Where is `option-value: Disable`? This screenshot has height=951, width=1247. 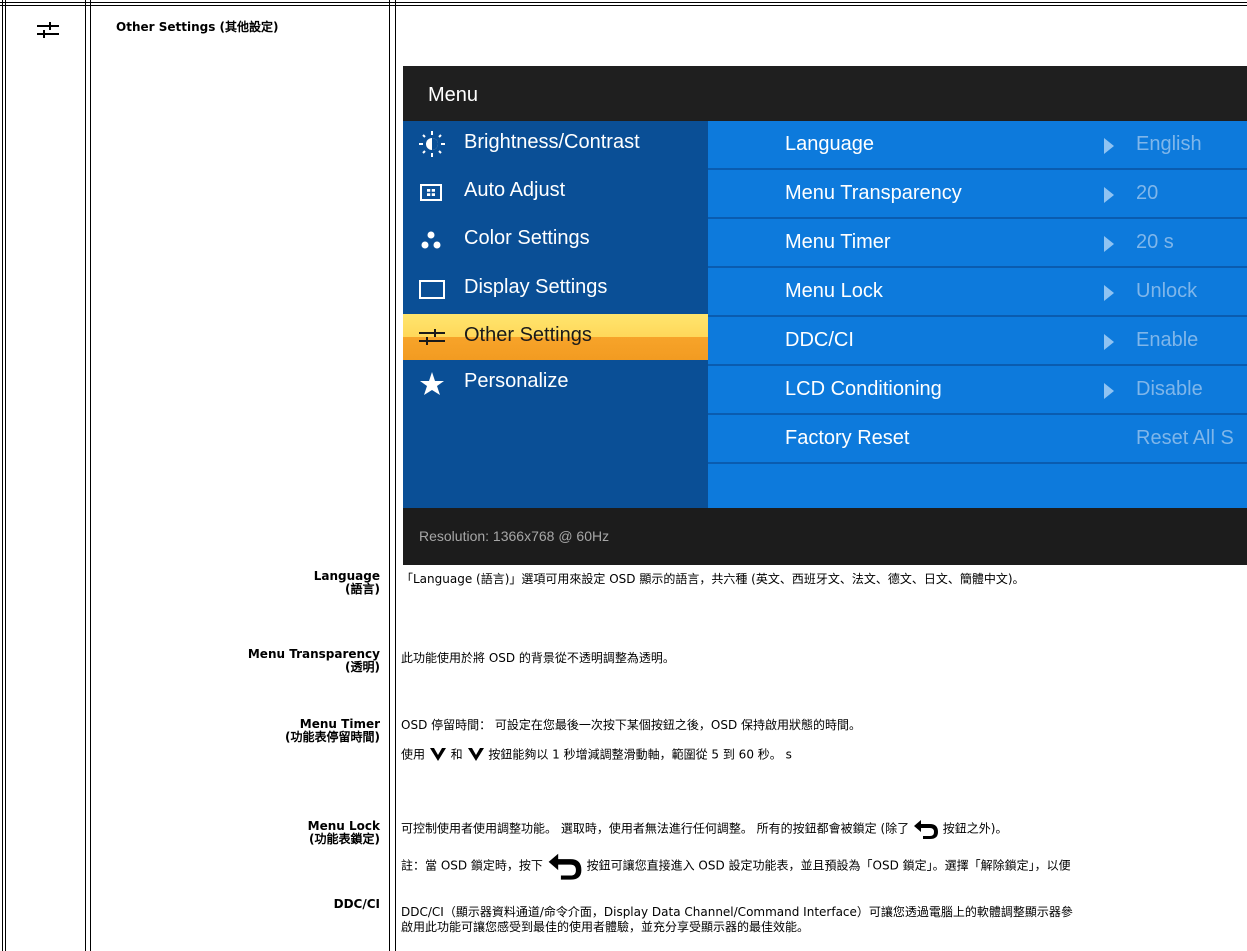
option-value: Disable is located at coordinates (1169, 389).